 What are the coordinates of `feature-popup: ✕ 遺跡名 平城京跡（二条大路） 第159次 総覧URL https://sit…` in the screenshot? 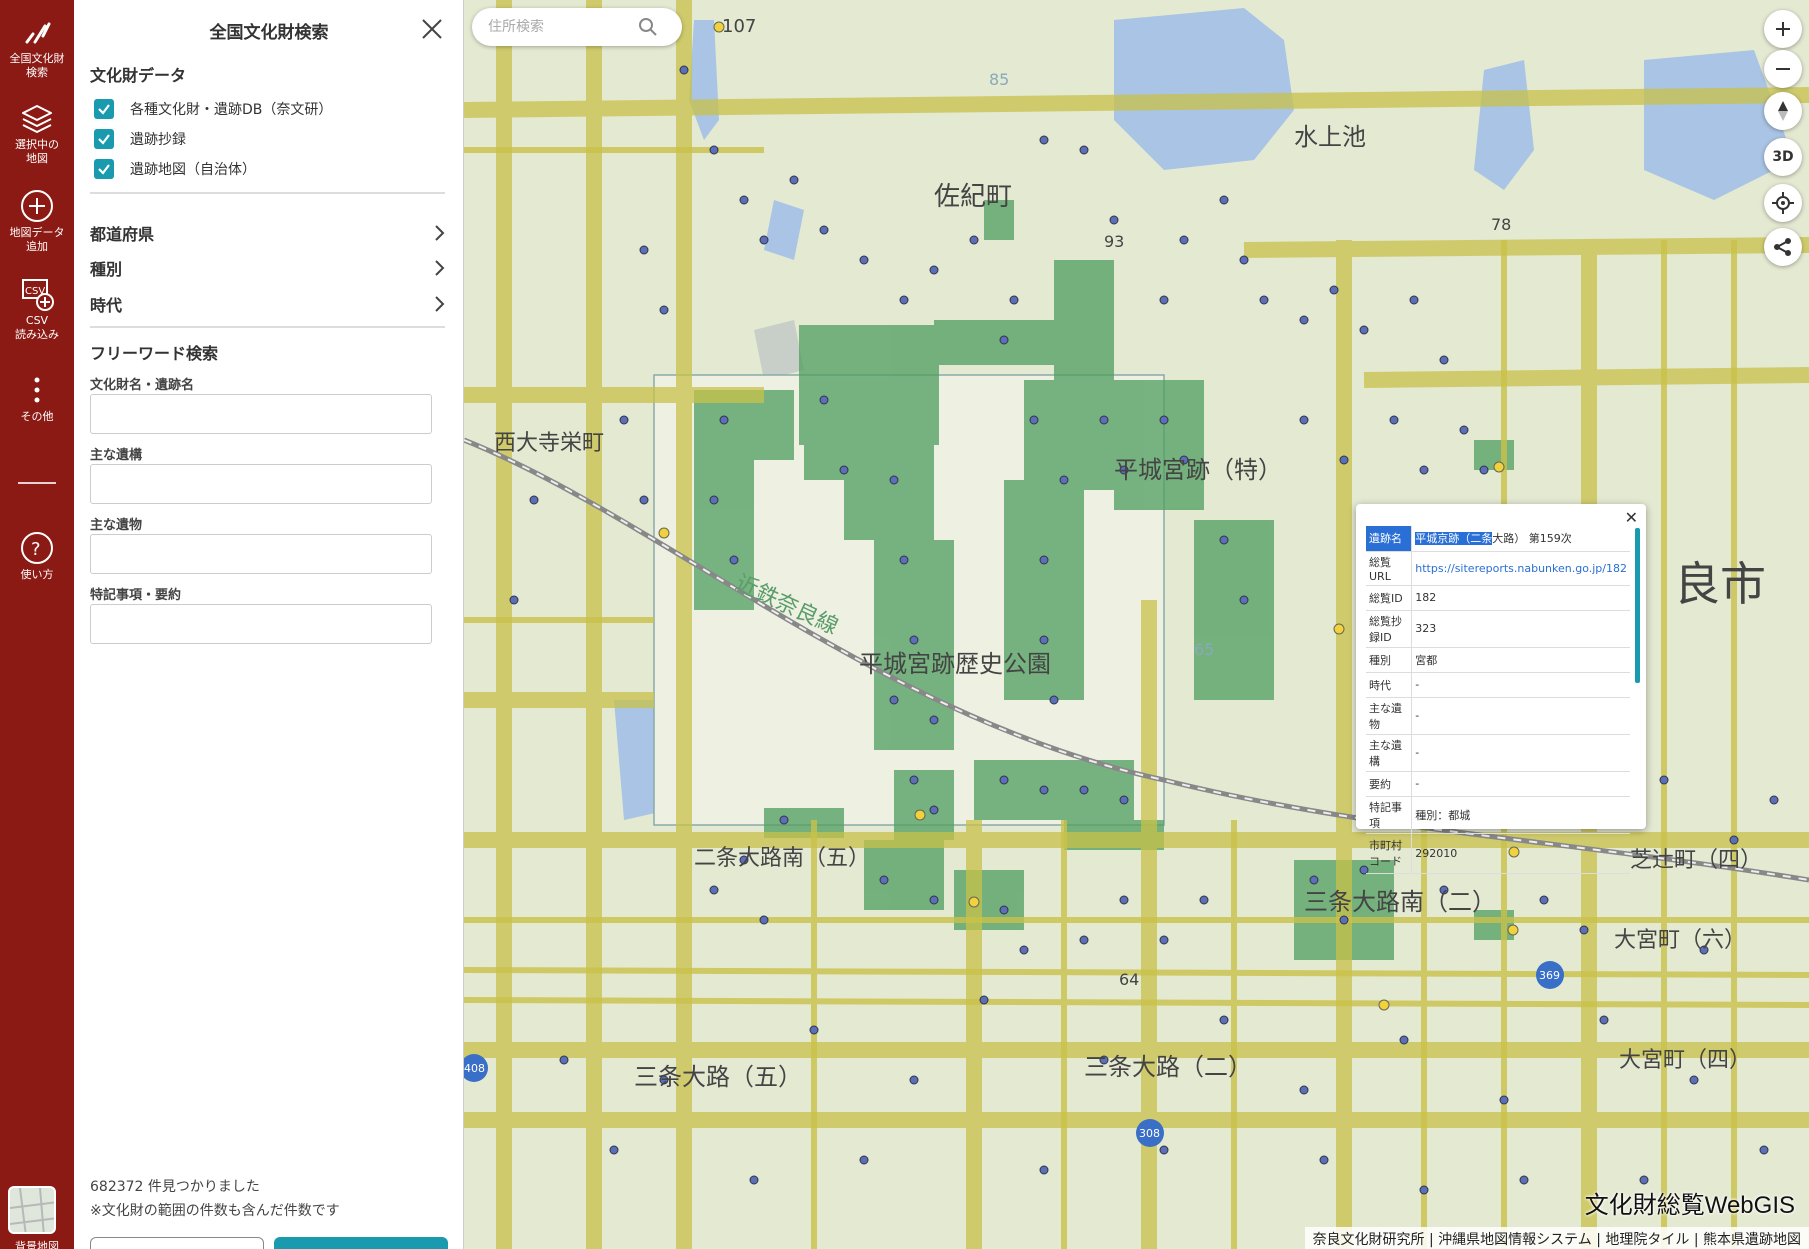 It's located at (1501, 689).